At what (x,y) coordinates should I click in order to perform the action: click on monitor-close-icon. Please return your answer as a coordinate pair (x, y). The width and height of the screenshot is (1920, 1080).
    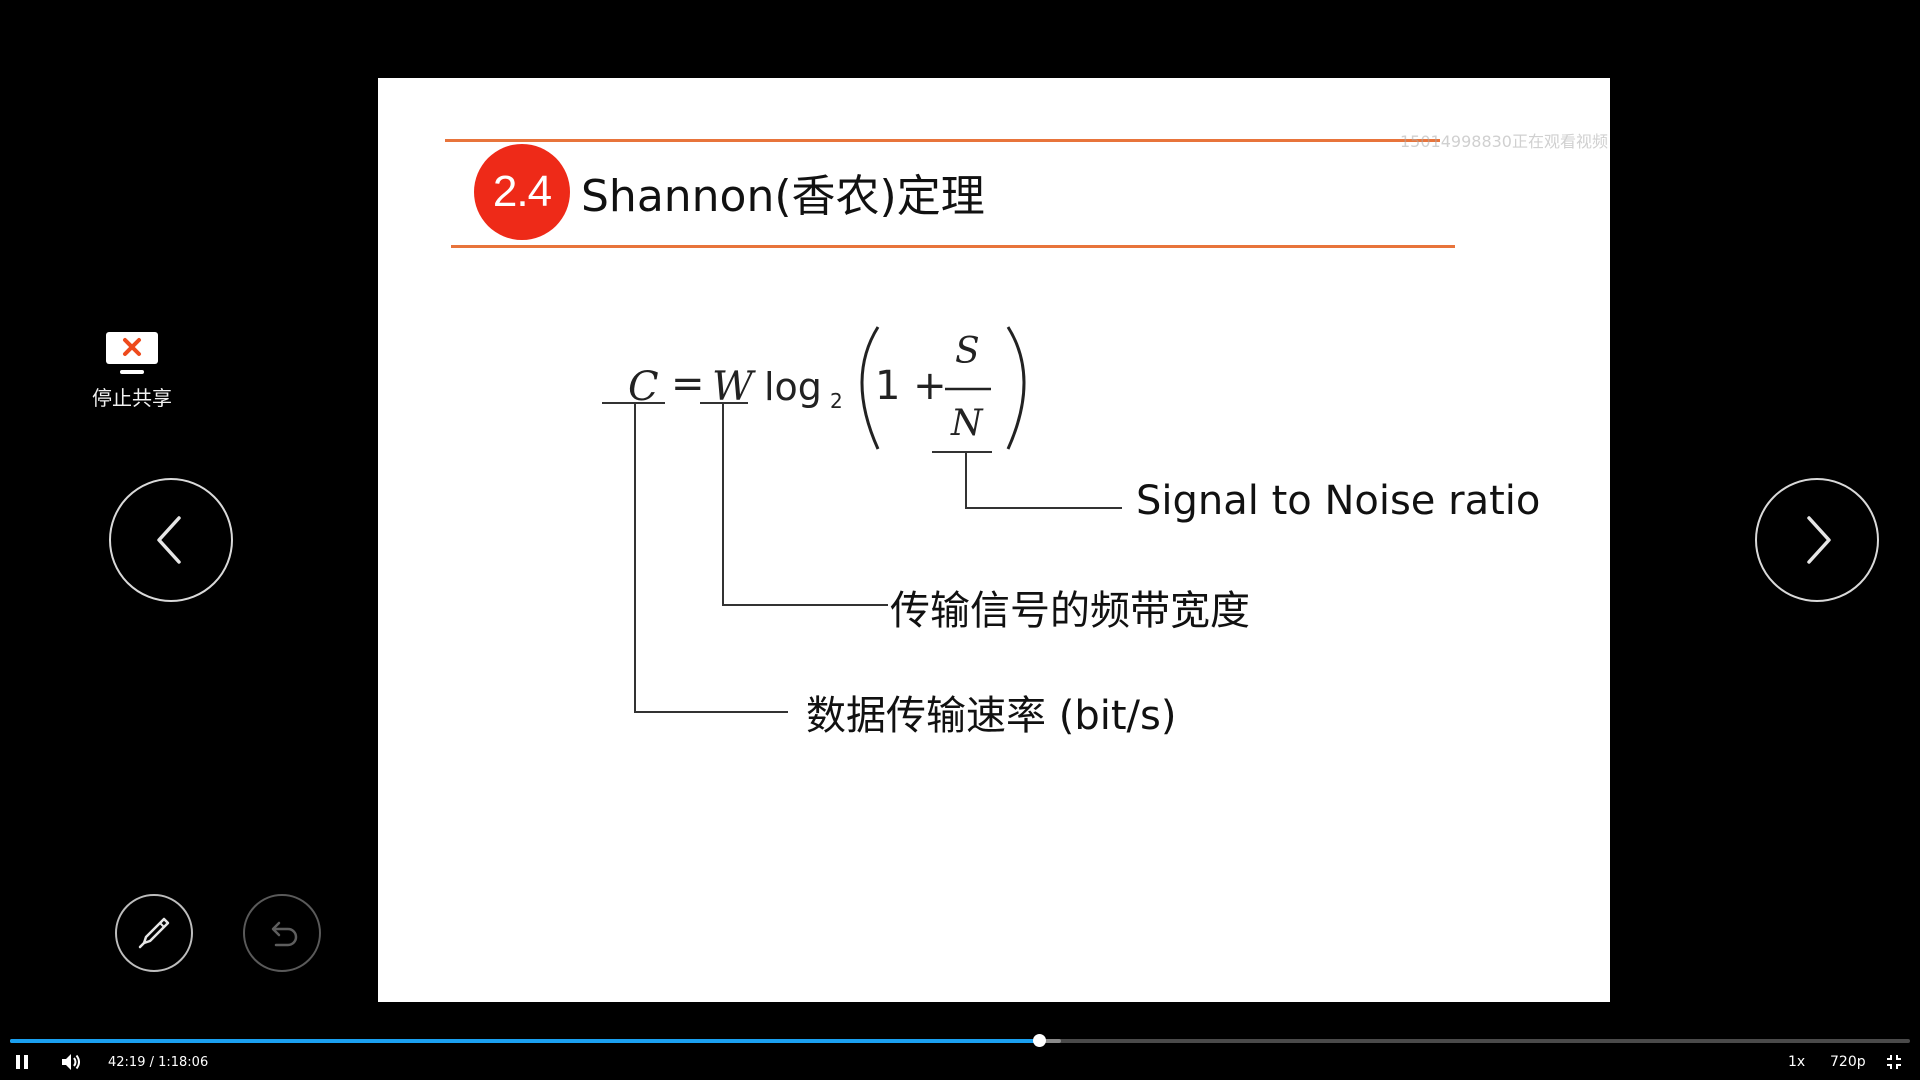
    Looking at the image, I should click on (132, 353).